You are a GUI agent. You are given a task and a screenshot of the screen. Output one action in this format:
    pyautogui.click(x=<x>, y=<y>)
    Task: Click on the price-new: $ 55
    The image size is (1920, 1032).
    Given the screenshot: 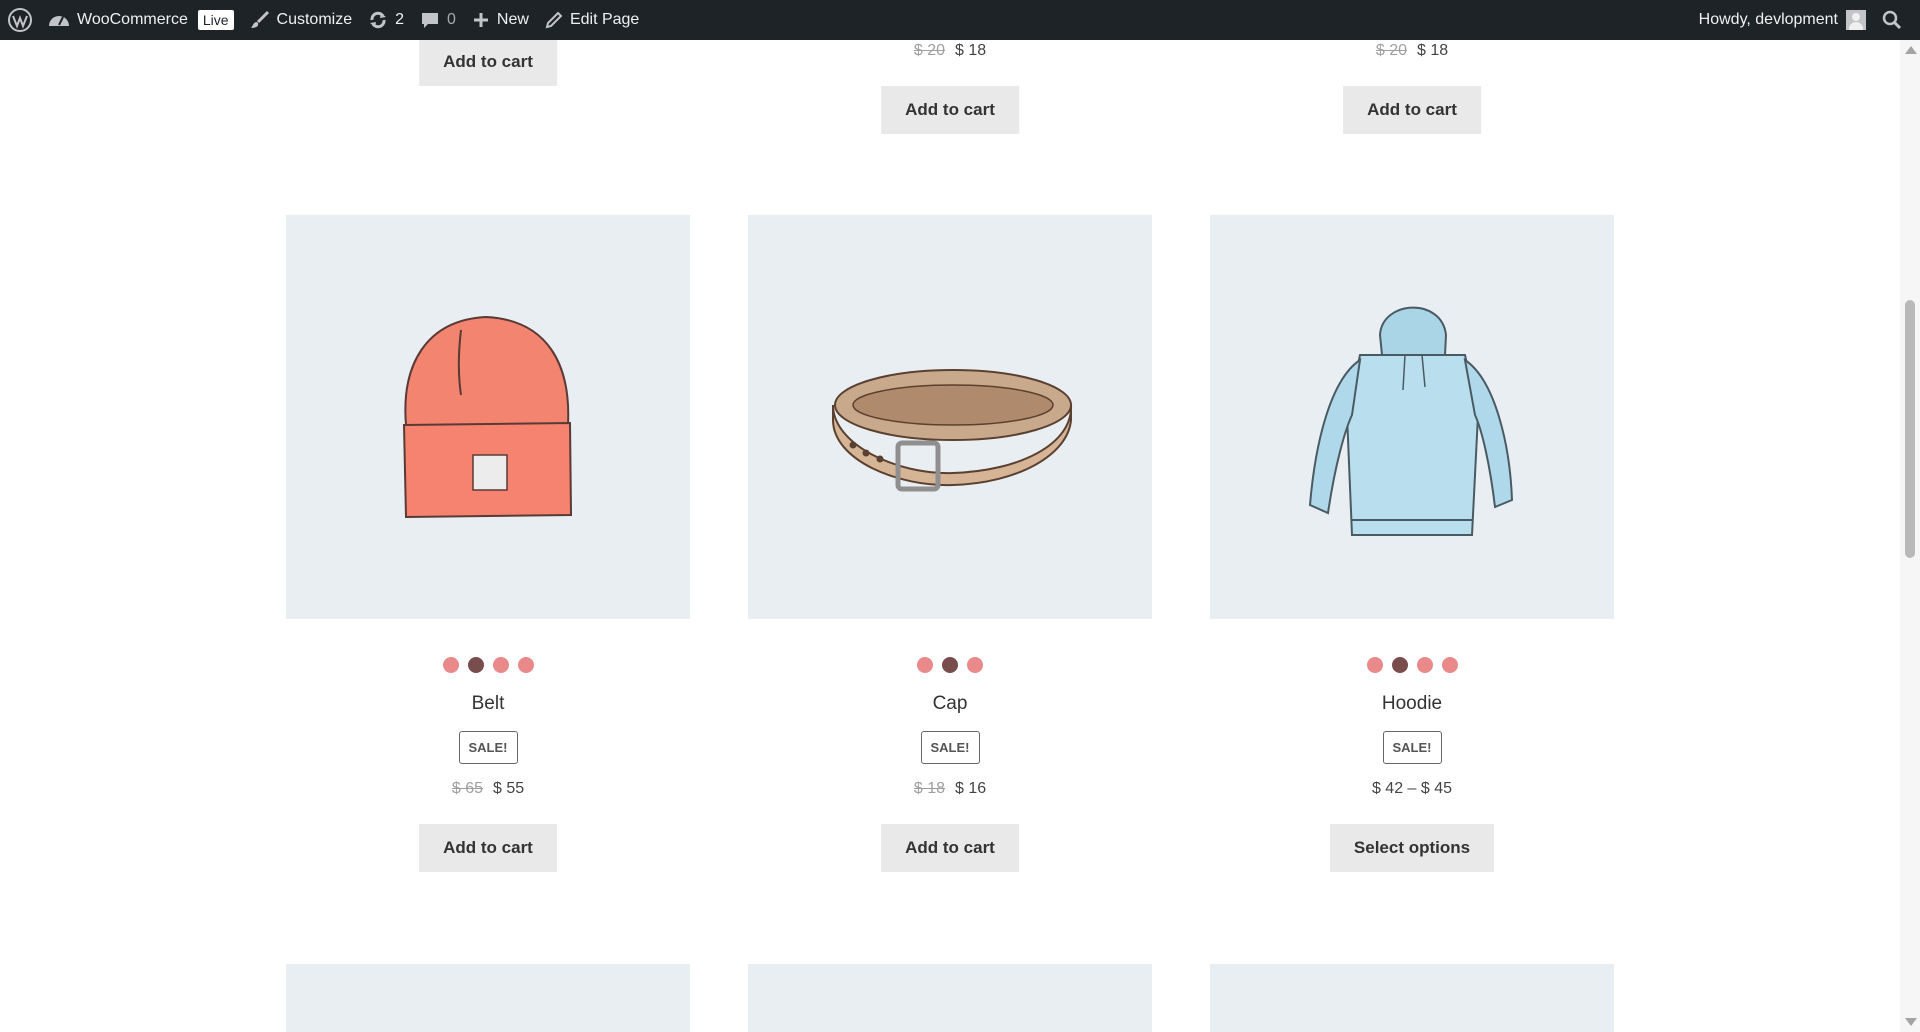 What is the action you would take?
    pyautogui.click(x=509, y=788)
    